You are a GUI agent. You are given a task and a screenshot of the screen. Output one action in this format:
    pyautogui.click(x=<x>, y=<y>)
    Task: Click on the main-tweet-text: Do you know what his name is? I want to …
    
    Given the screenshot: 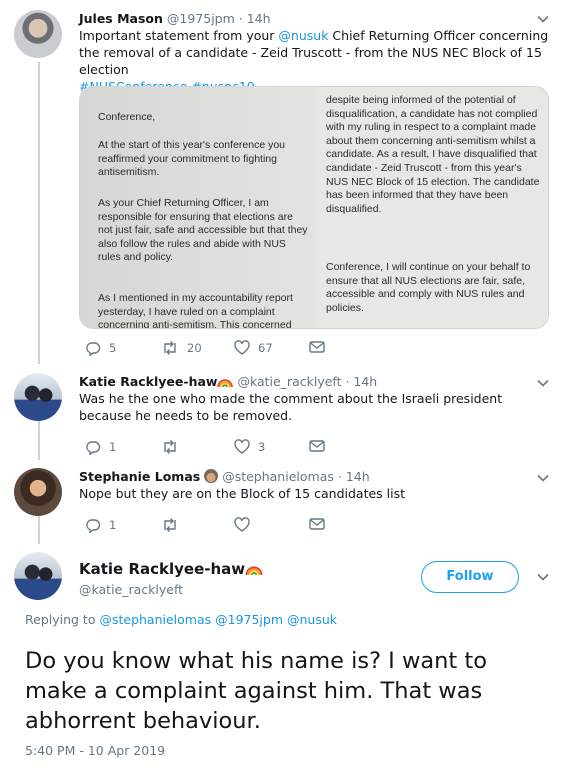 What is the action you would take?
    pyautogui.click(x=256, y=691)
    